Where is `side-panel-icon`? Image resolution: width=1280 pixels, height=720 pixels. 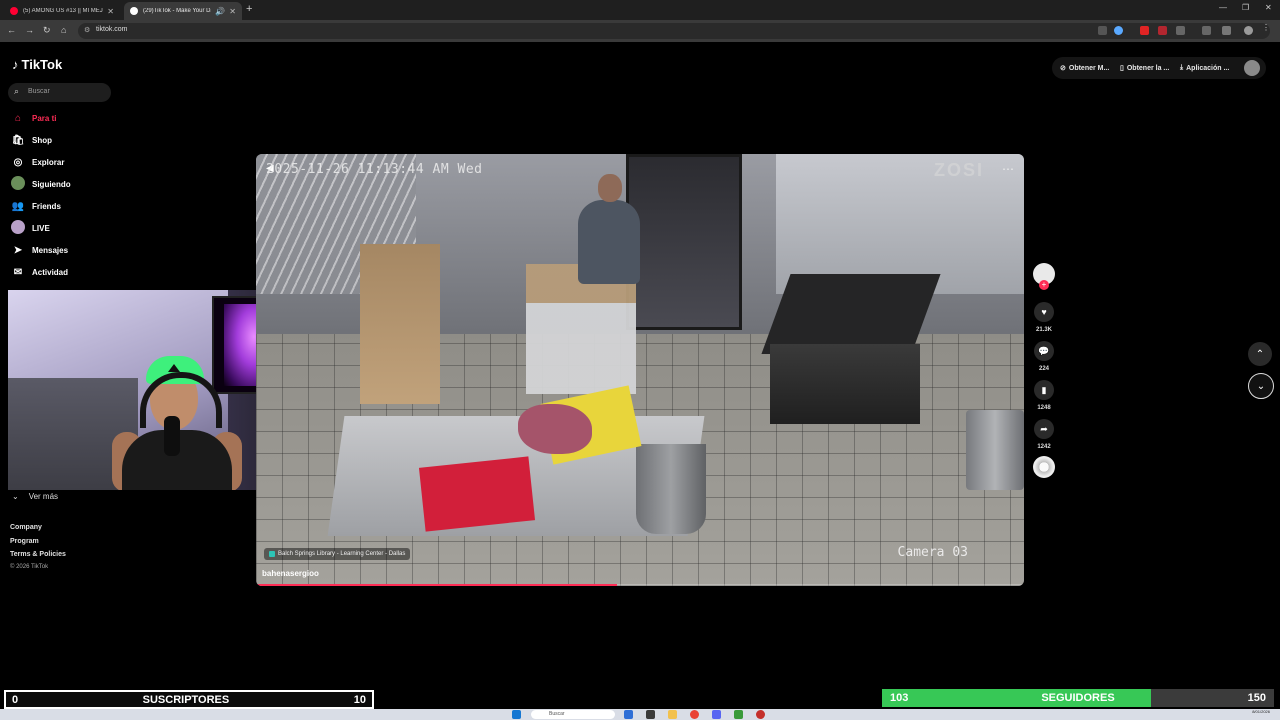 side-panel-icon is located at coordinates (1206, 30).